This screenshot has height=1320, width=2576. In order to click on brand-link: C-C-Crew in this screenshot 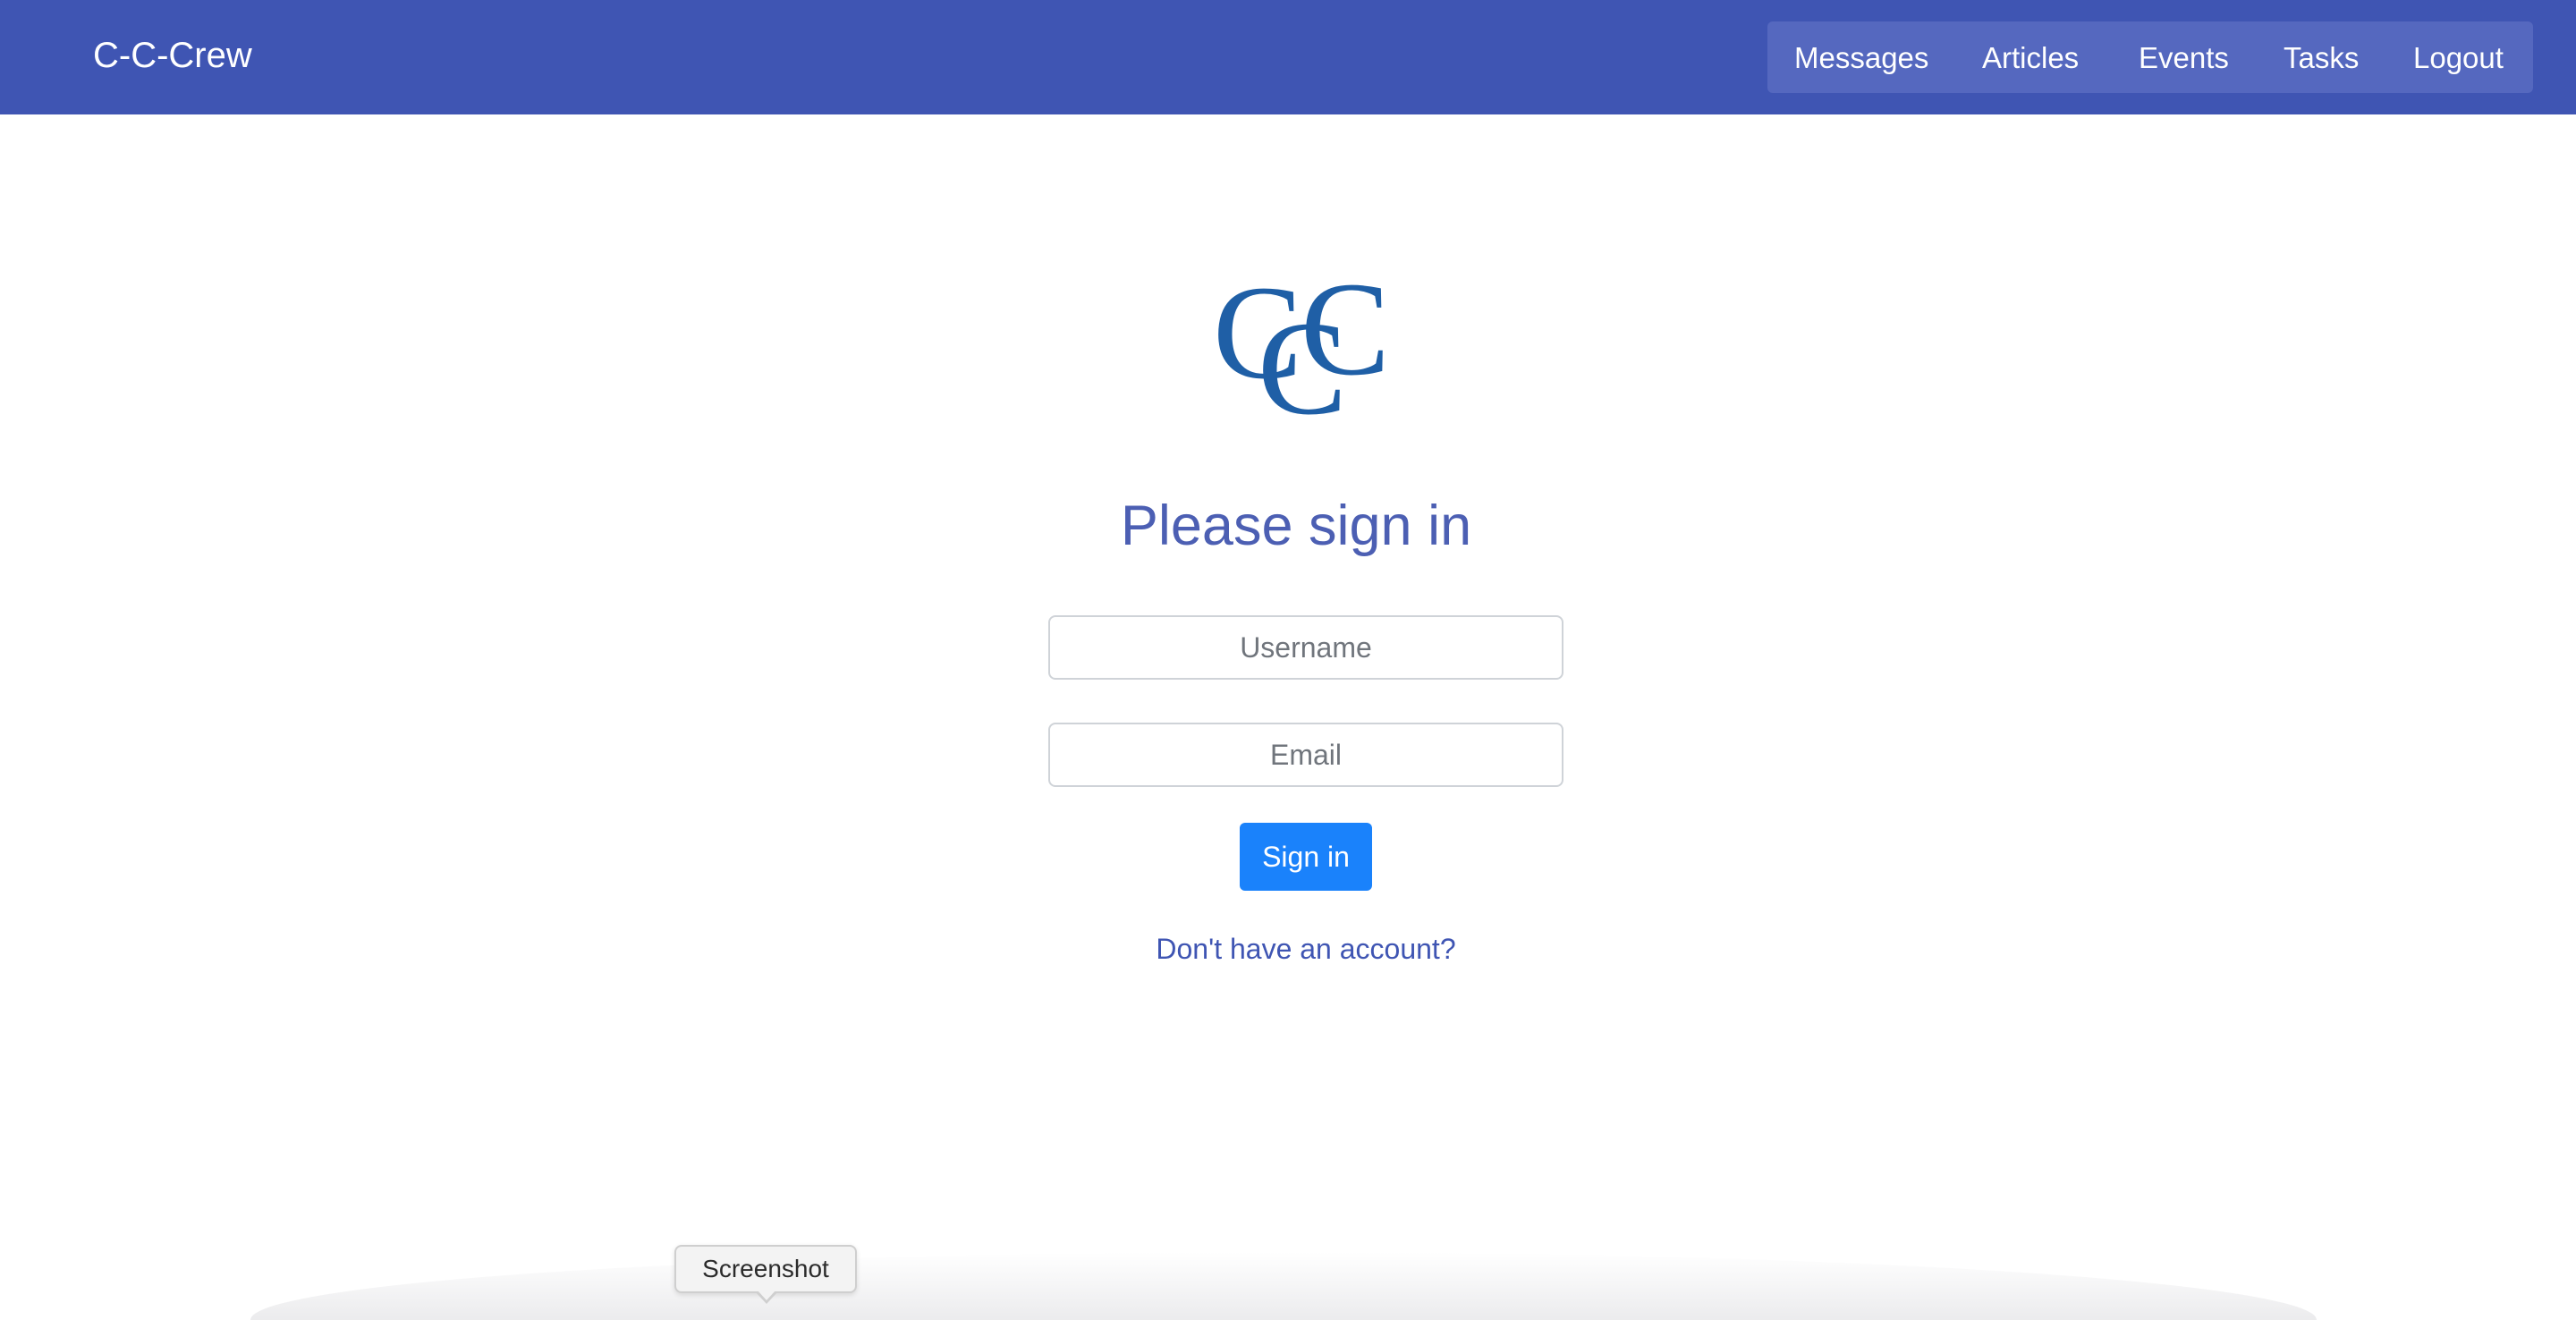, I will do `click(172, 55)`.